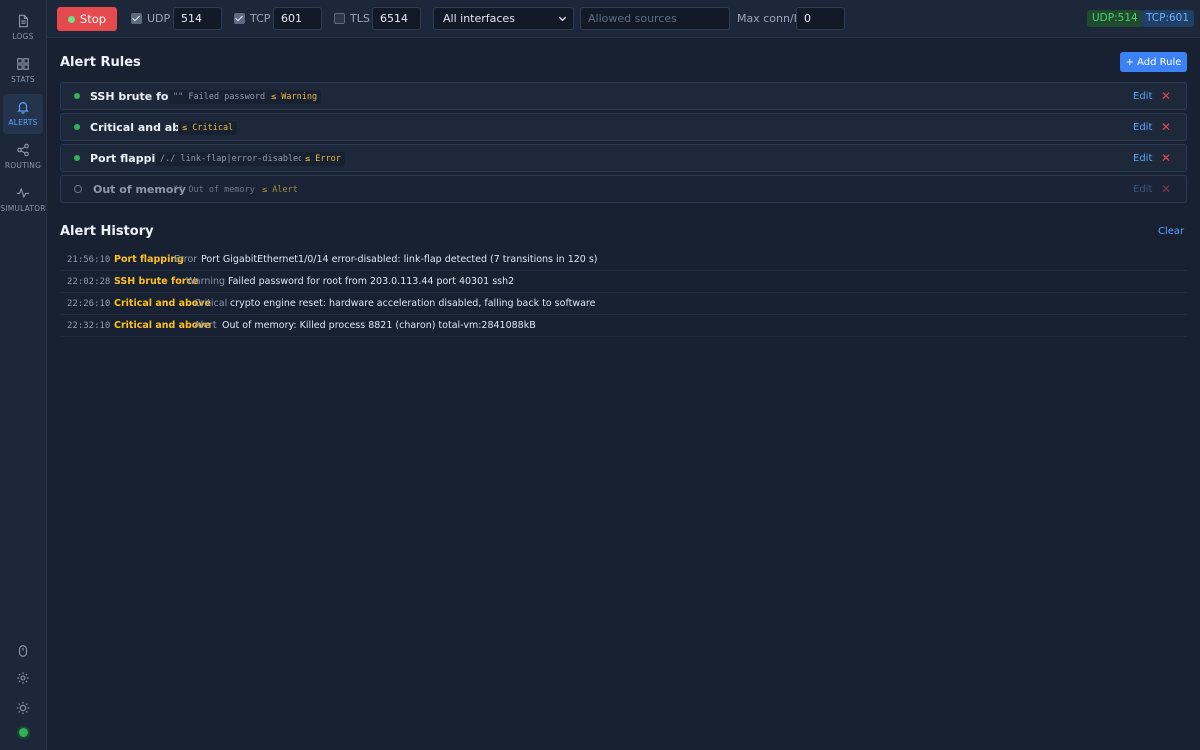  What do you see at coordinates (71, 19) in the screenshot?
I see `running-indicator-icon` at bounding box center [71, 19].